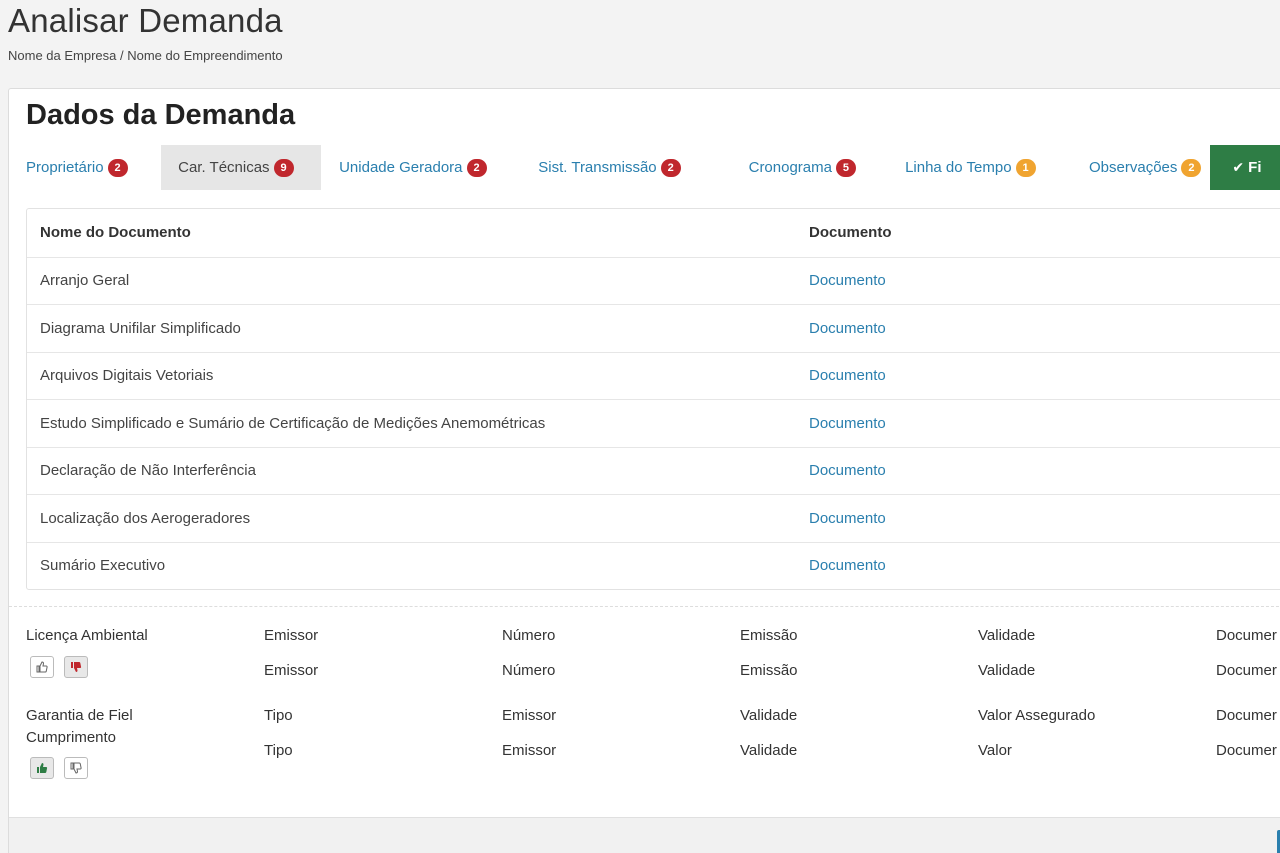 The image size is (1280, 853). Describe the element at coordinates (148, 471) in the screenshot. I see `document-name: Declaração de Não Interferência` at that location.